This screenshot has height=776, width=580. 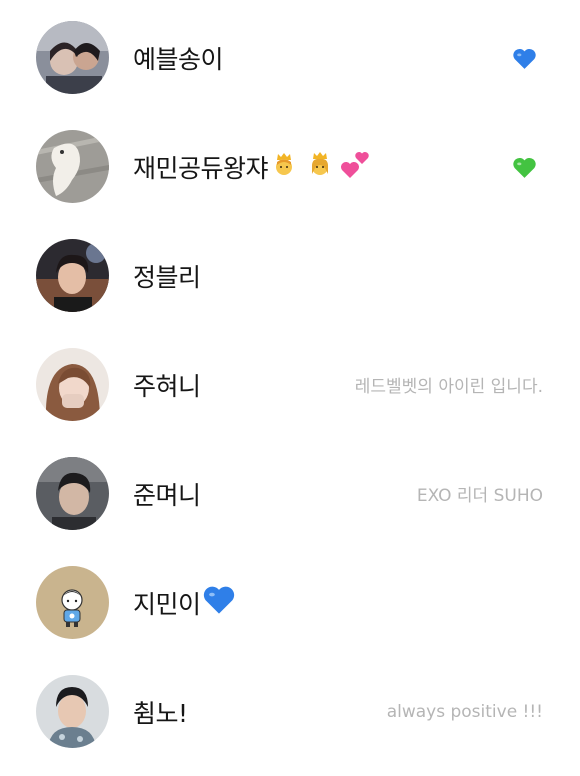 I want to click on friend-name: 예블송이, so click(x=178, y=59).